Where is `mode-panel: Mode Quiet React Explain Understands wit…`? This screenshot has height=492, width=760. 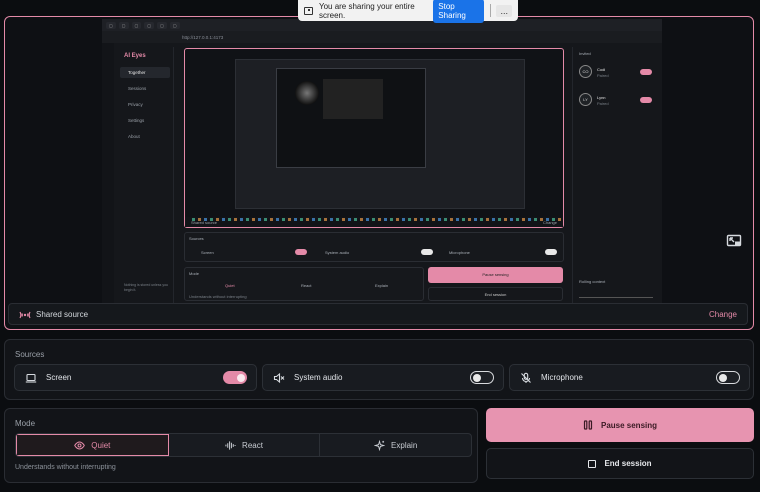
mode-panel: Mode Quiet React Explain Understands wit… is located at coordinates (241, 445).